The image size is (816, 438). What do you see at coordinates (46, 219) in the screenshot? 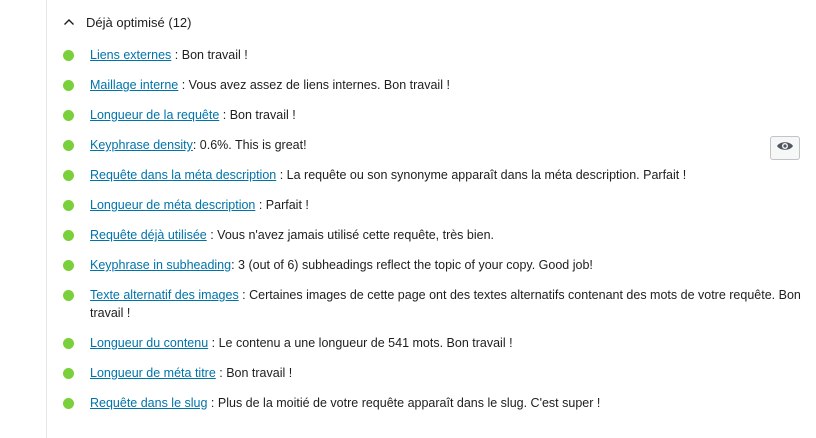
I see `left-divider` at bounding box center [46, 219].